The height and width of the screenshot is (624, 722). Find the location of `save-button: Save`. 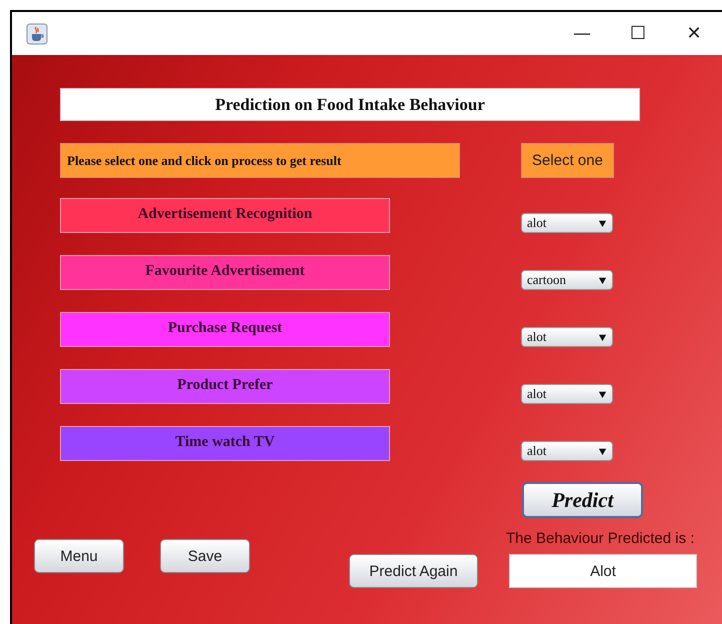

save-button: Save is located at coordinates (205, 556).